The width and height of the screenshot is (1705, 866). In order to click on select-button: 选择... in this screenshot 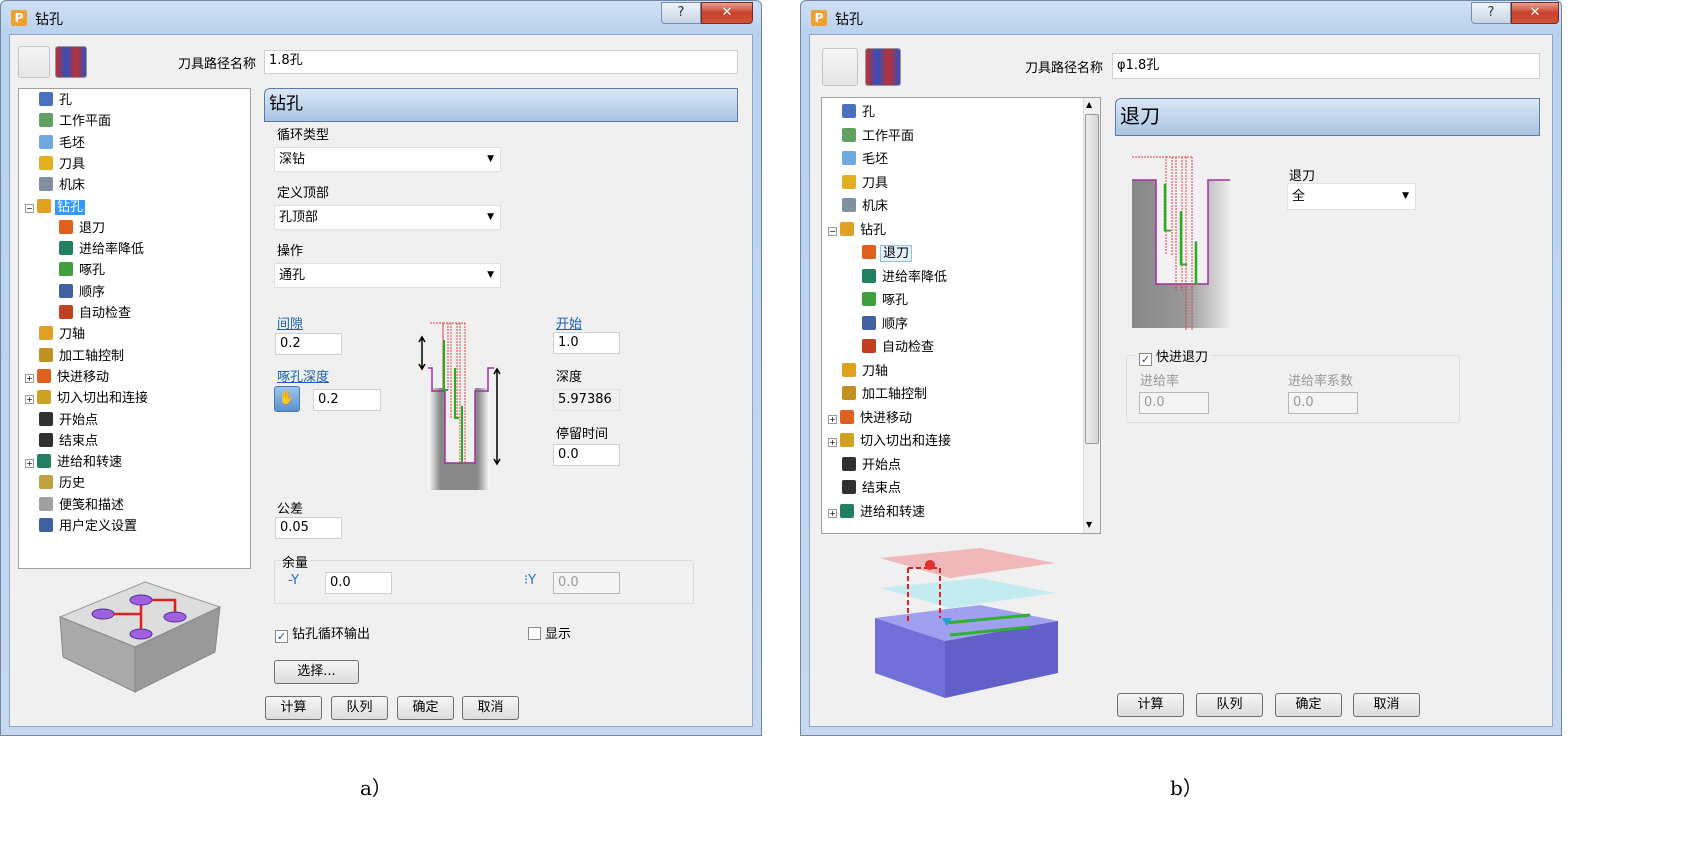, I will do `click(316, 672)`.